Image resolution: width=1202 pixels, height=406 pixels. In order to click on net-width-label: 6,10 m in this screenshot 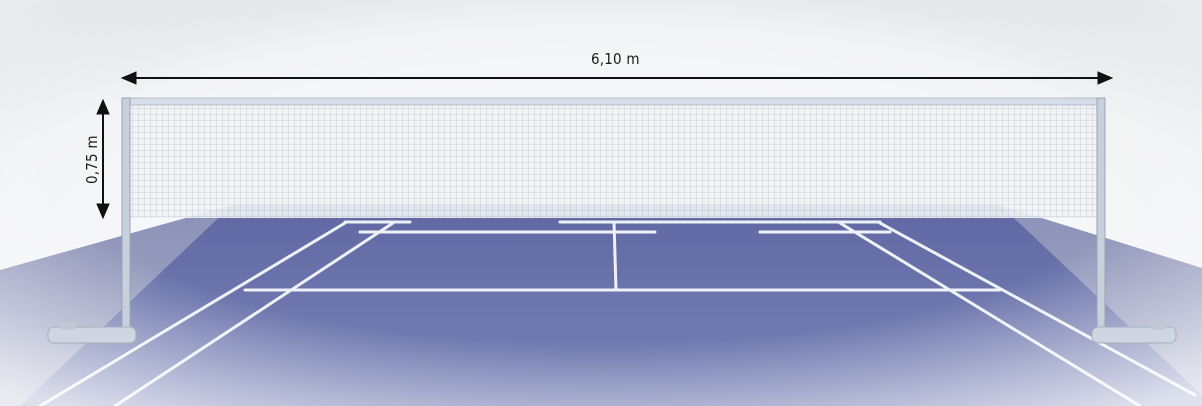, I will do `click(615, 59)`.